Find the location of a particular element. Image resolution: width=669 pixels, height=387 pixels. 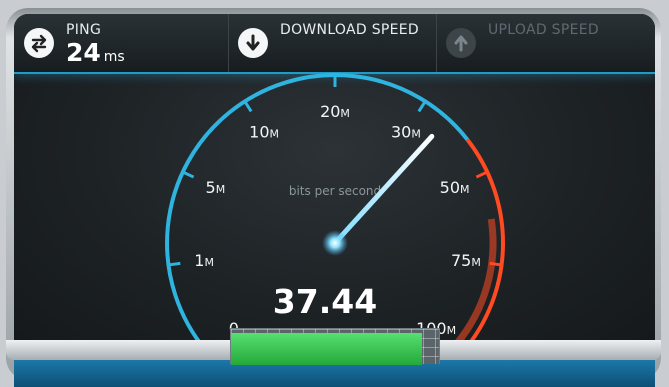

gauge-tick-number: 20 is located at coordinates (330, 111).